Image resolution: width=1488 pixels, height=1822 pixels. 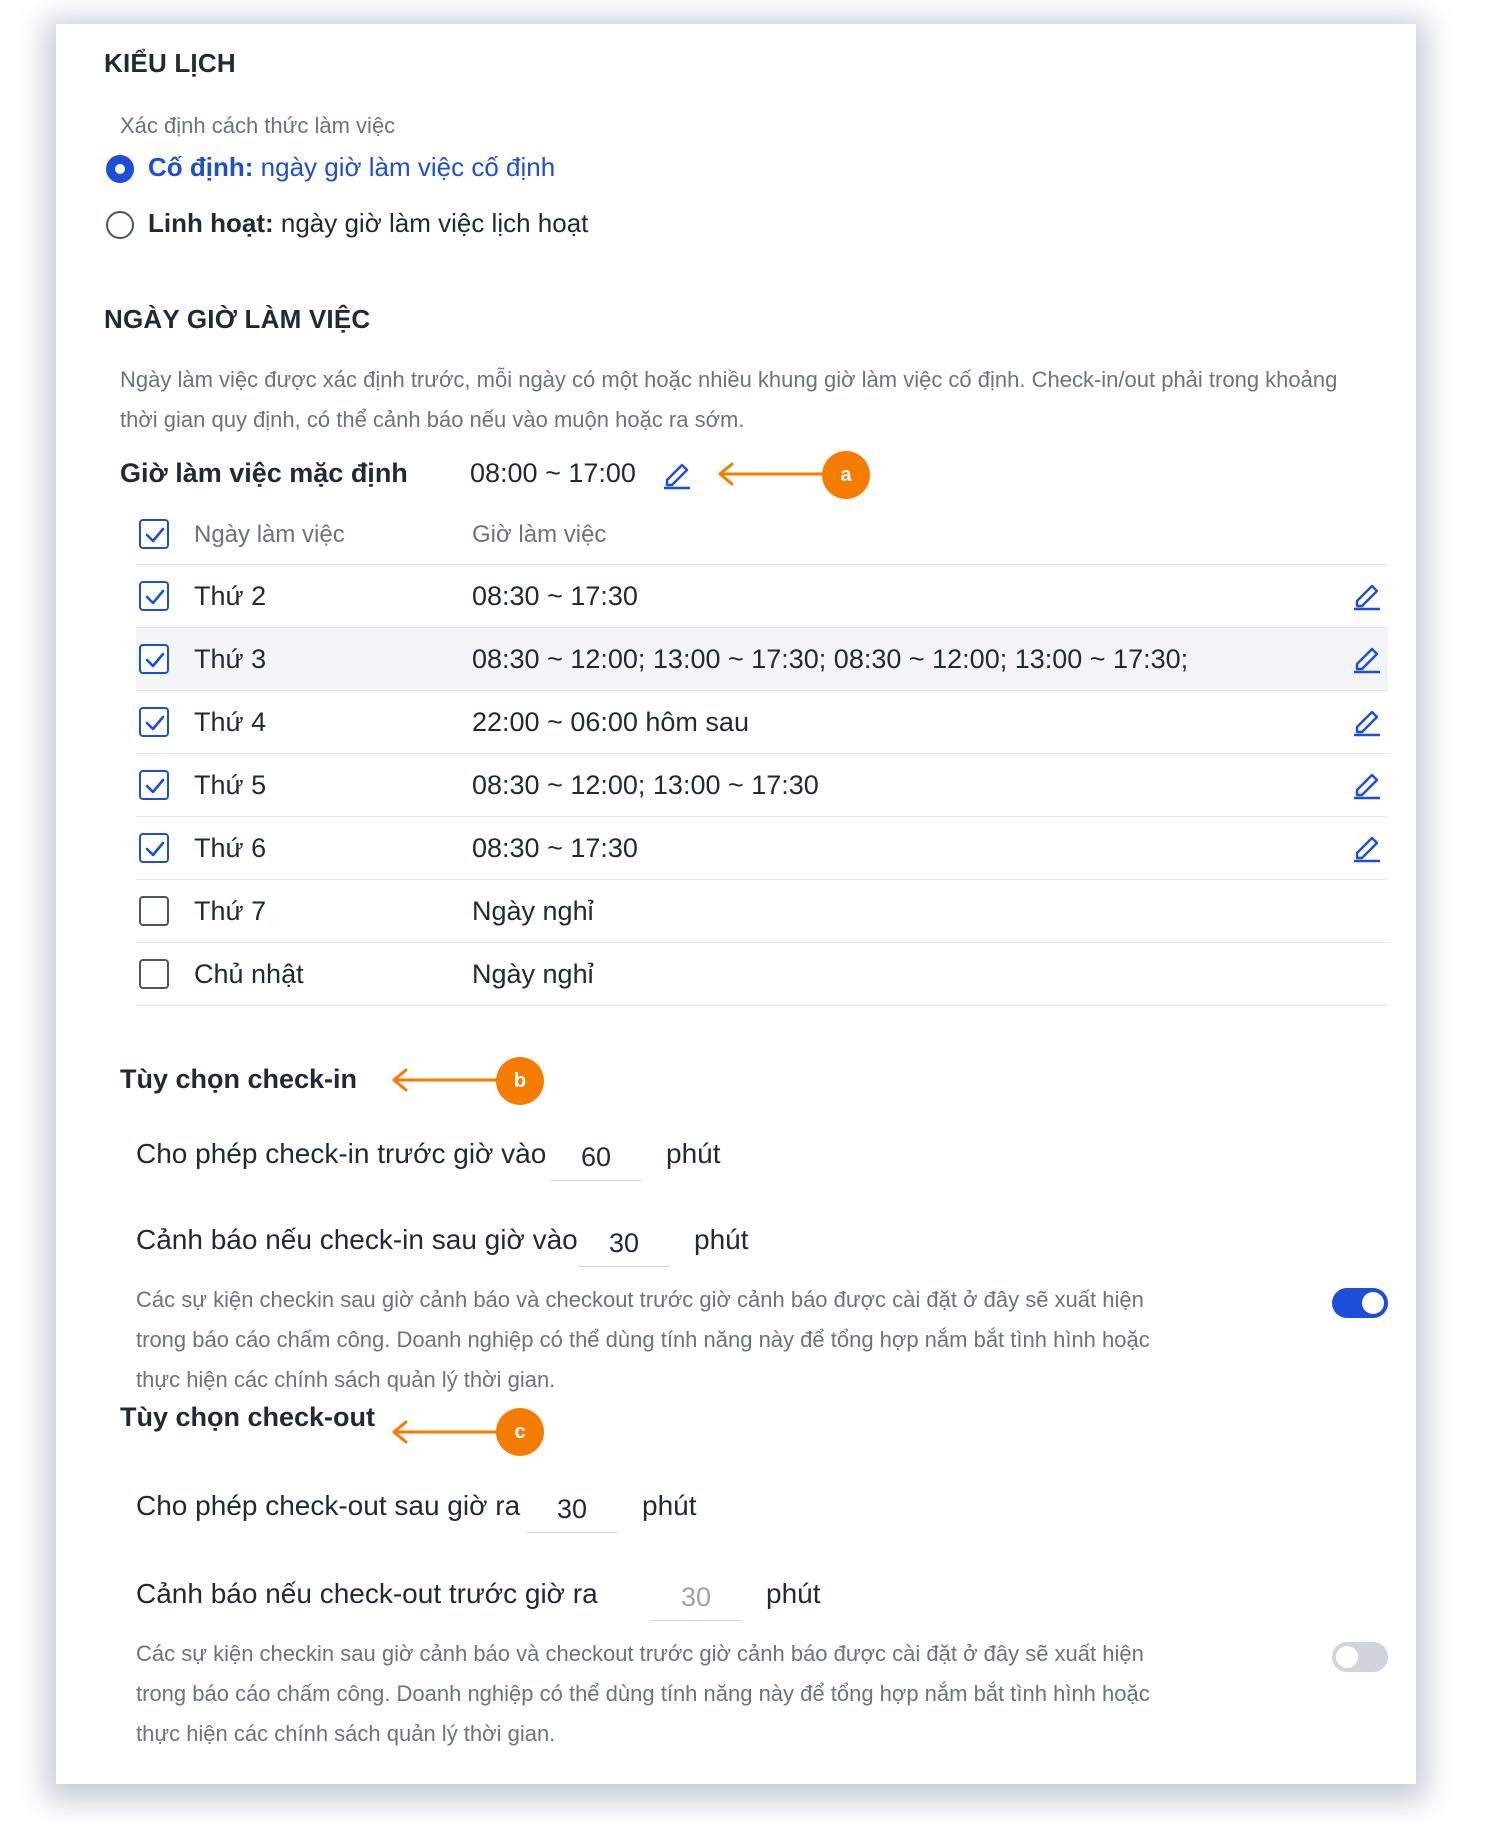 What do you see at coordinates (230, 722) in the screenshot?
I see `row-day: Thứ 4` at bounding box center [230, 722].